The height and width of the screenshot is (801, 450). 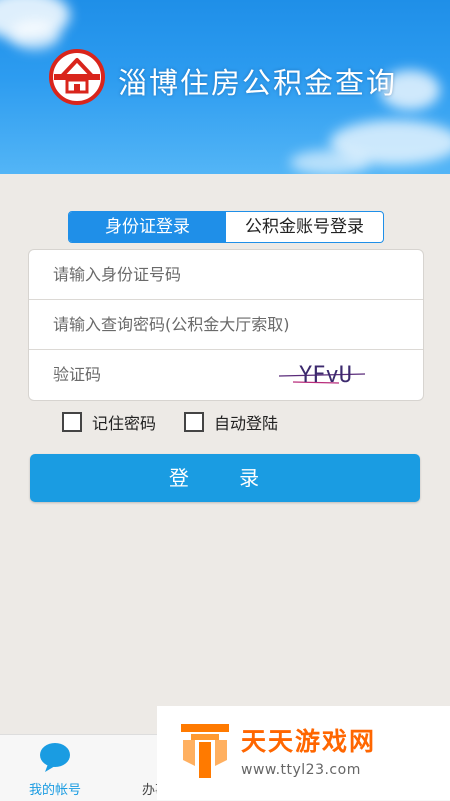 I want to click on watermark-logo-icon, so click(x=205, y=751).